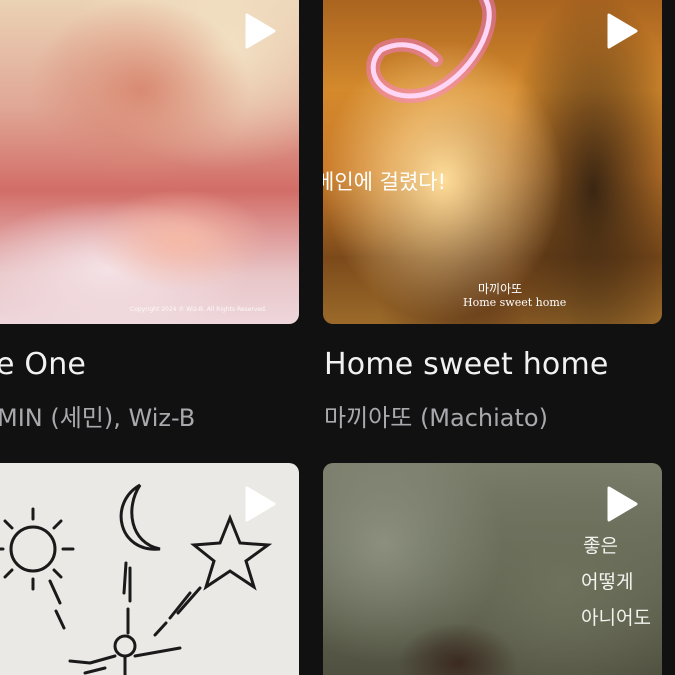 This screenshot has height=675, width=675. I want to click on art-text-line-1: 좋은, so click(600, 546).